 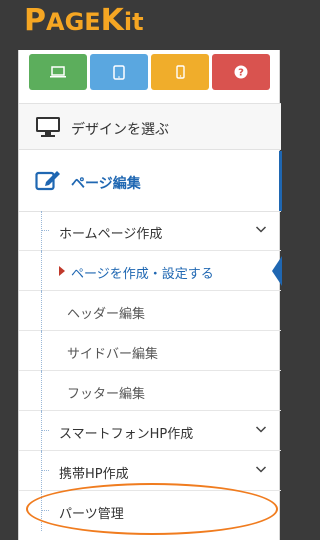 What do you see at coordinates (91, 514) in the screenshot?
I see `menu-item-label: パーツ管理` at bounding box center [91, 514].